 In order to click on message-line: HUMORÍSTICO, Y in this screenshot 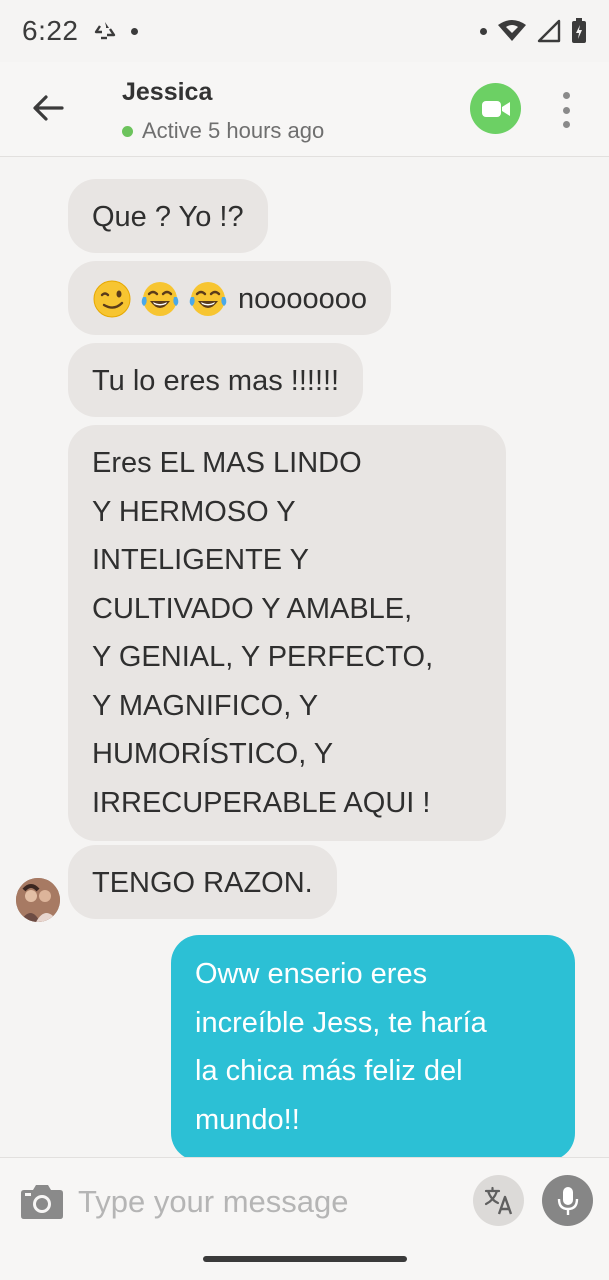, I will do `click(213, 754)`.